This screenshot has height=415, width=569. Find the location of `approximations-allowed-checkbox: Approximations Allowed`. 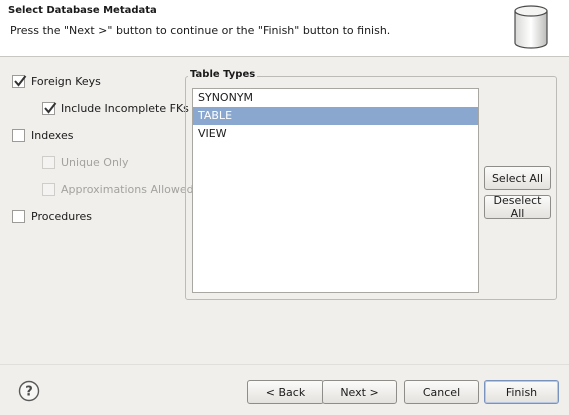

approximations-allowed-checkbox: Approximations Allowed is located at coordinates (118, 189).